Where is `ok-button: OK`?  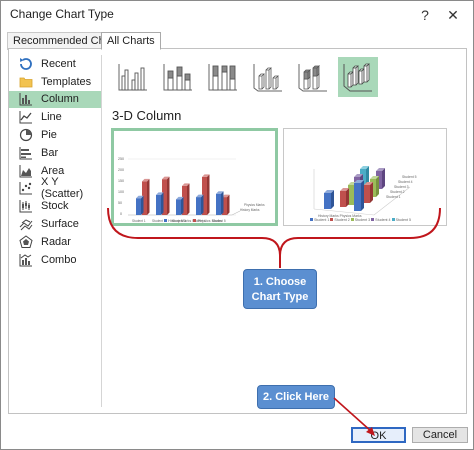
ok-button: OK is located at coordinates (378, 435).